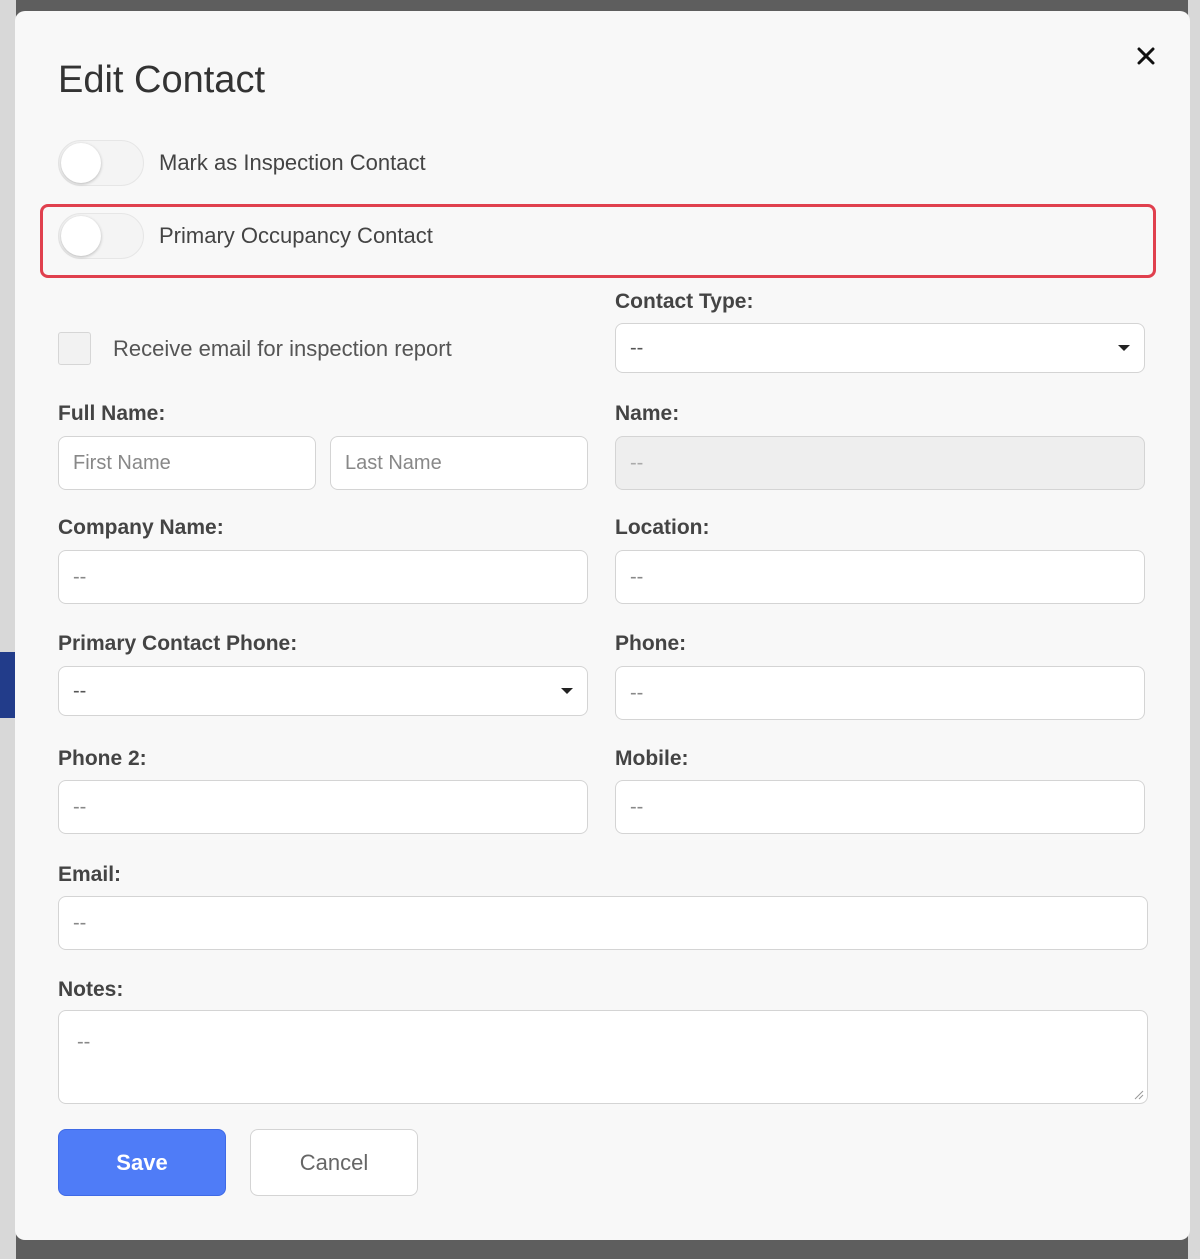 Image resolution: width=1200 pixels, height=1259 pixels. I want to click on phone-value: --, so click(637, 692).